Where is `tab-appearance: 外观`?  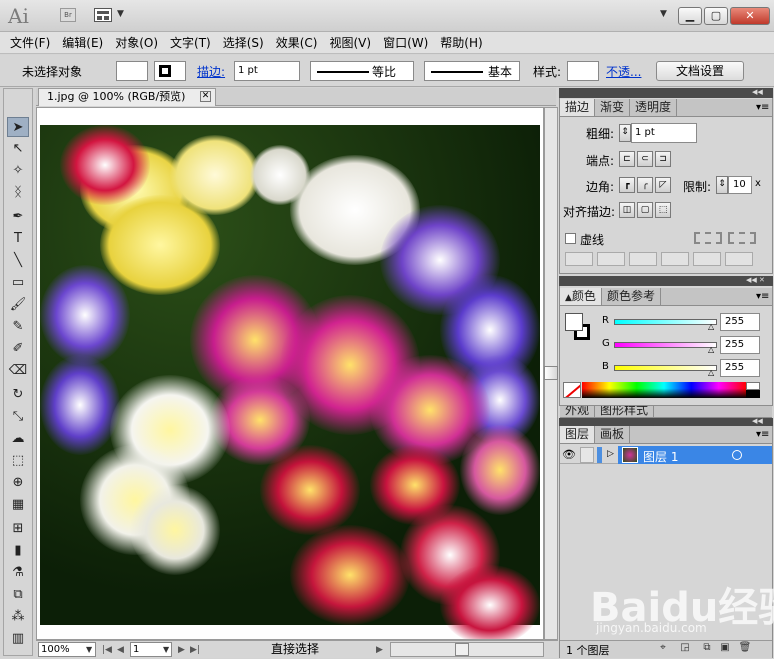 tab-appearance: 外观 is located at coordinates (578, 411).